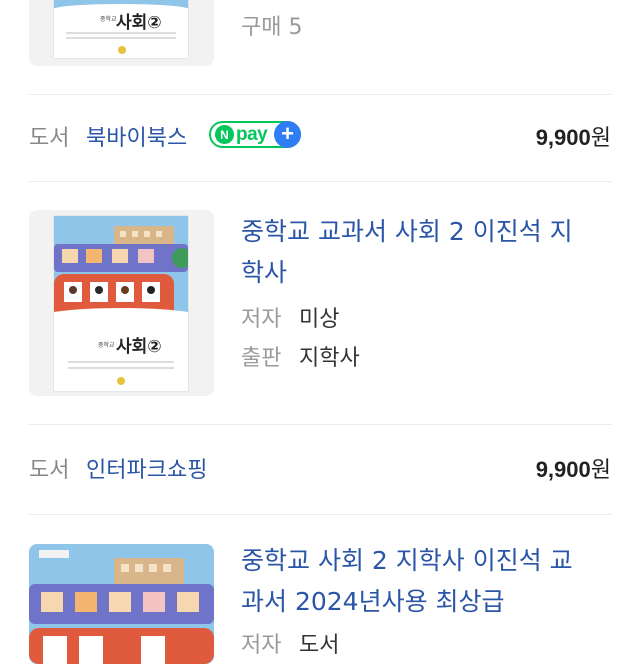 The width and height of the screenshot is (641, 664). I want to click on product-thumbnail, so click(121, 604).